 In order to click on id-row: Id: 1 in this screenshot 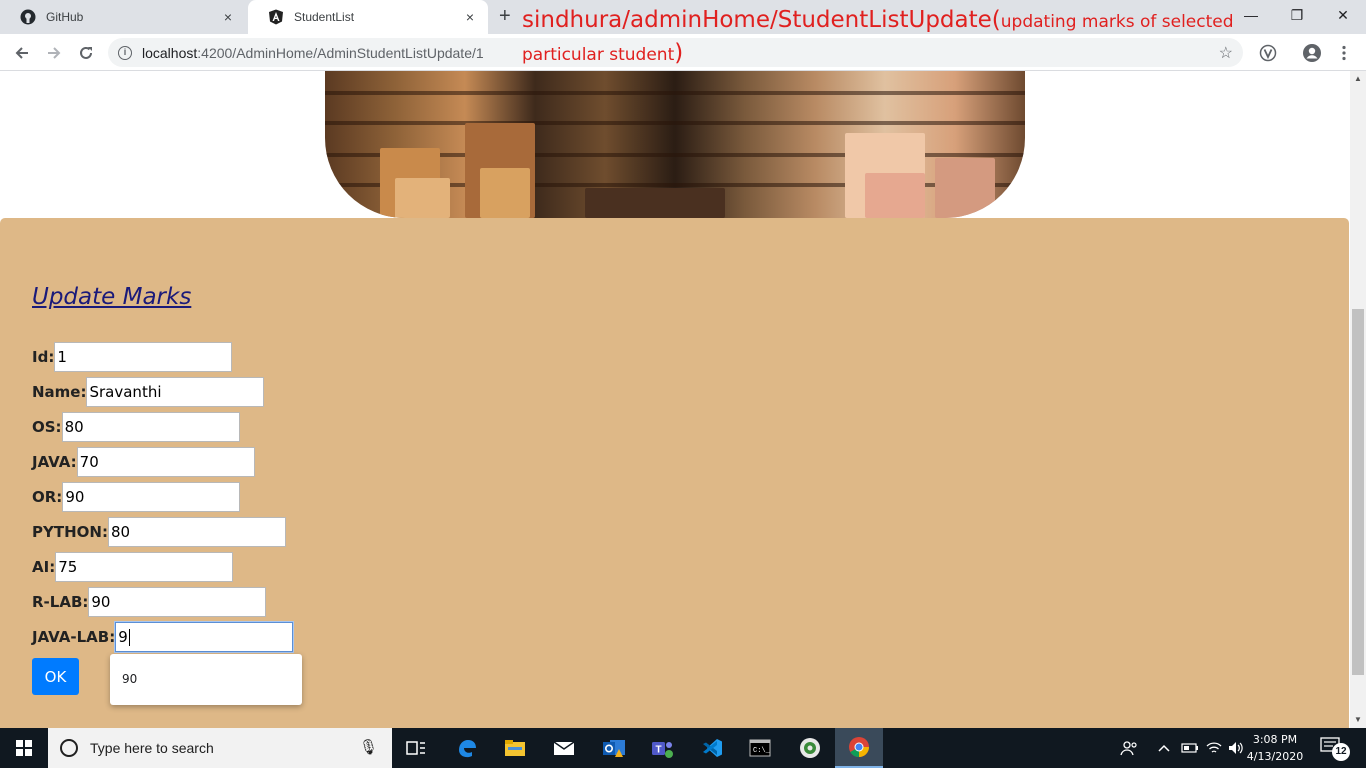, I will do `click(132, 357)`.